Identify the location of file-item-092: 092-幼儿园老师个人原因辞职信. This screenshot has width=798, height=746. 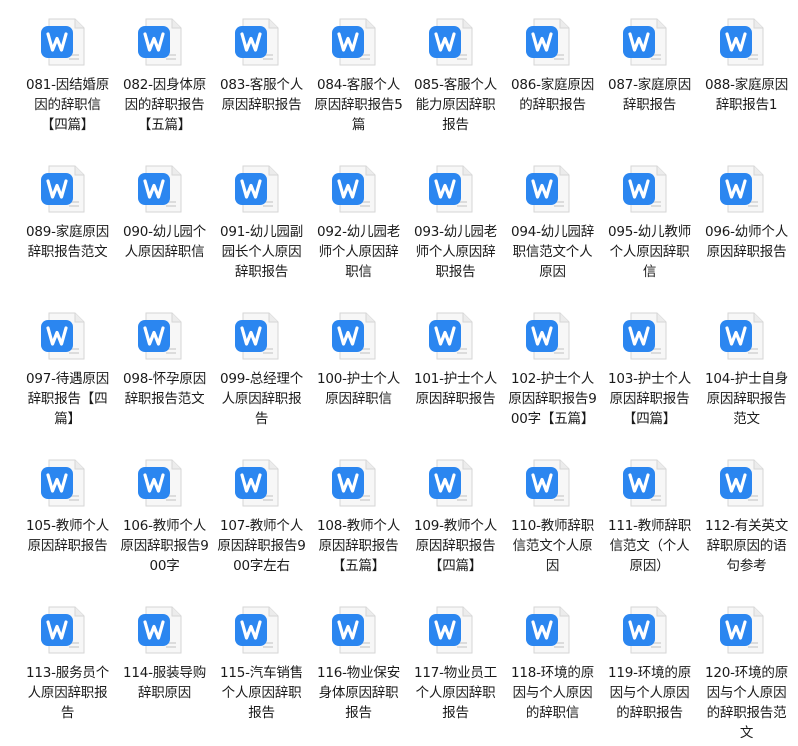
(358, 227).